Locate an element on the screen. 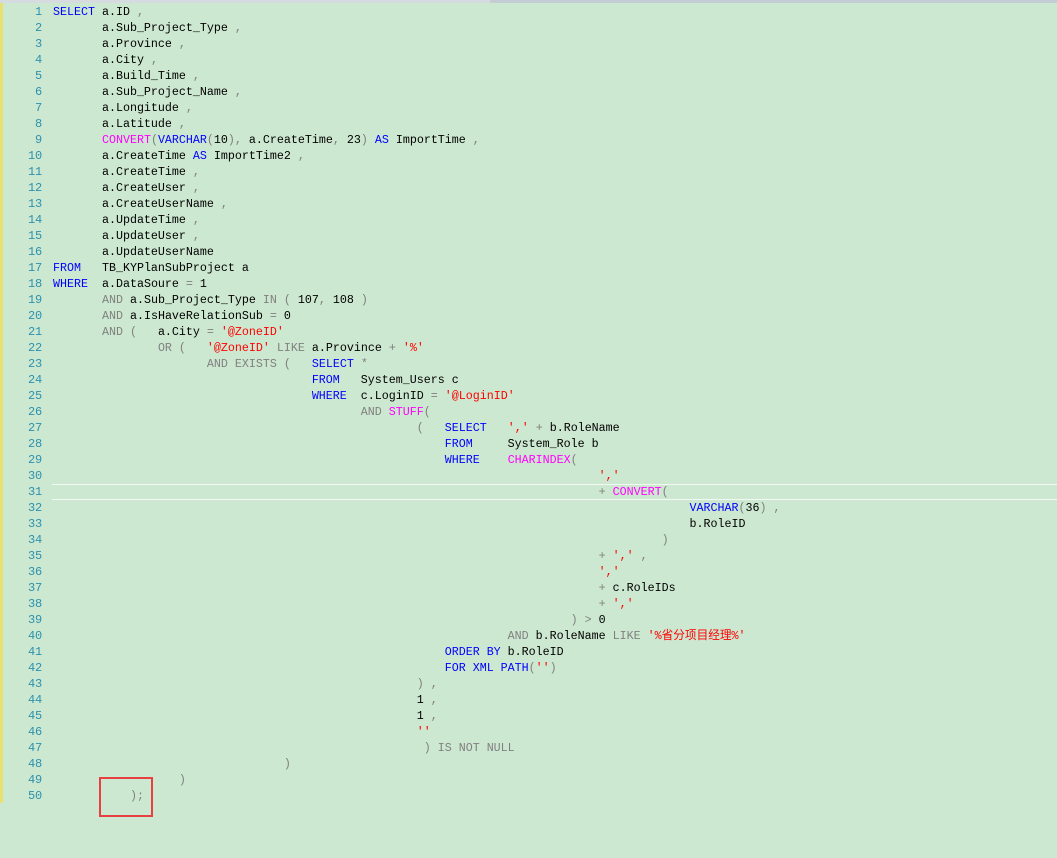  code-line: 27 ( SELECT ',' + b.RoleName is located at coordinates (528, 428).